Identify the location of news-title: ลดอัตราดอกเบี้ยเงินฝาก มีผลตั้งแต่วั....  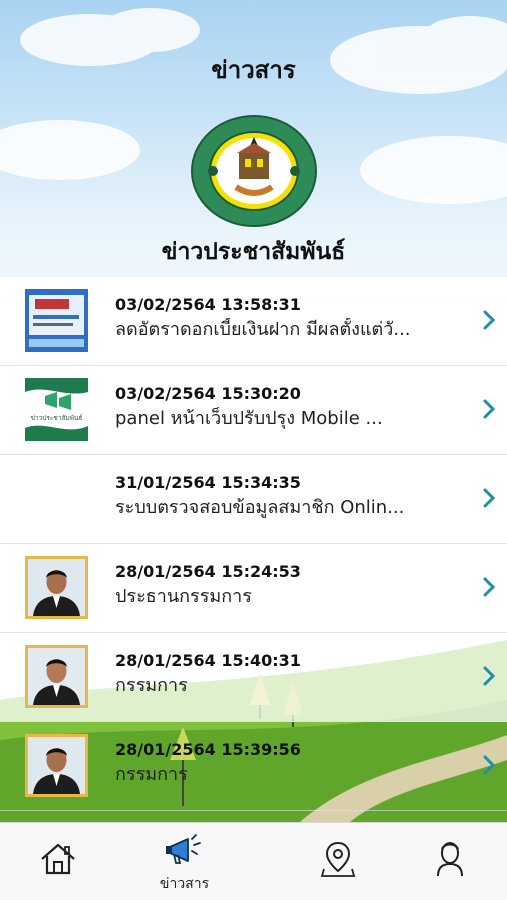
(263, 329).